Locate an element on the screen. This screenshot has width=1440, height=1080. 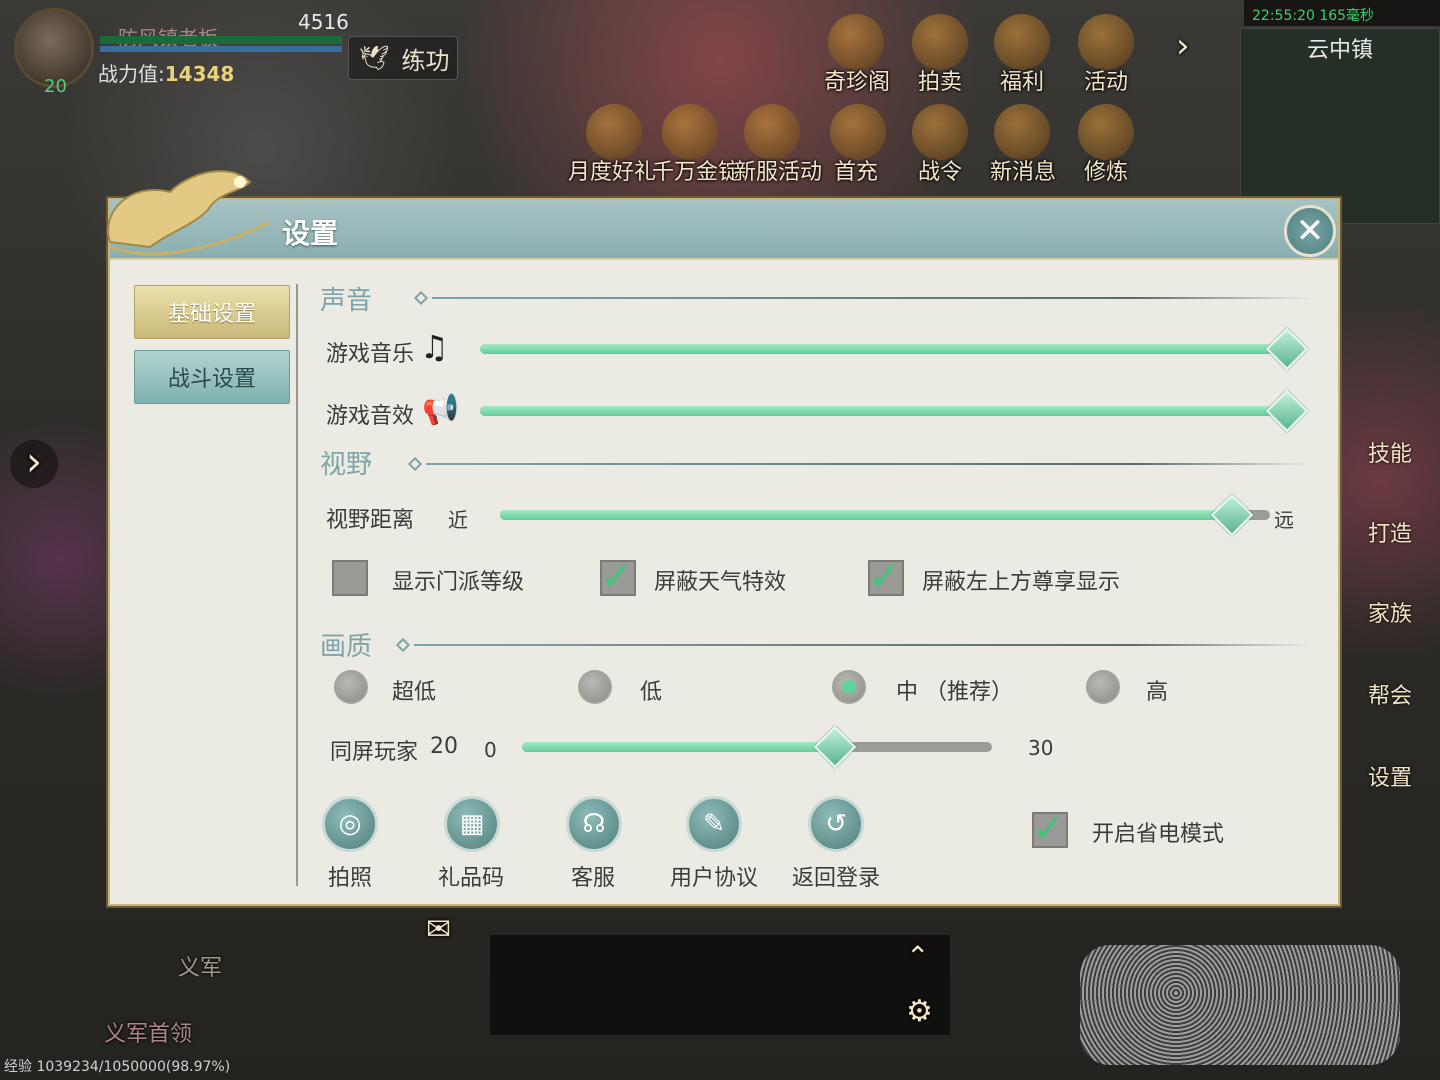
photo-label: 拍照 is located at coordinates (349, 878).